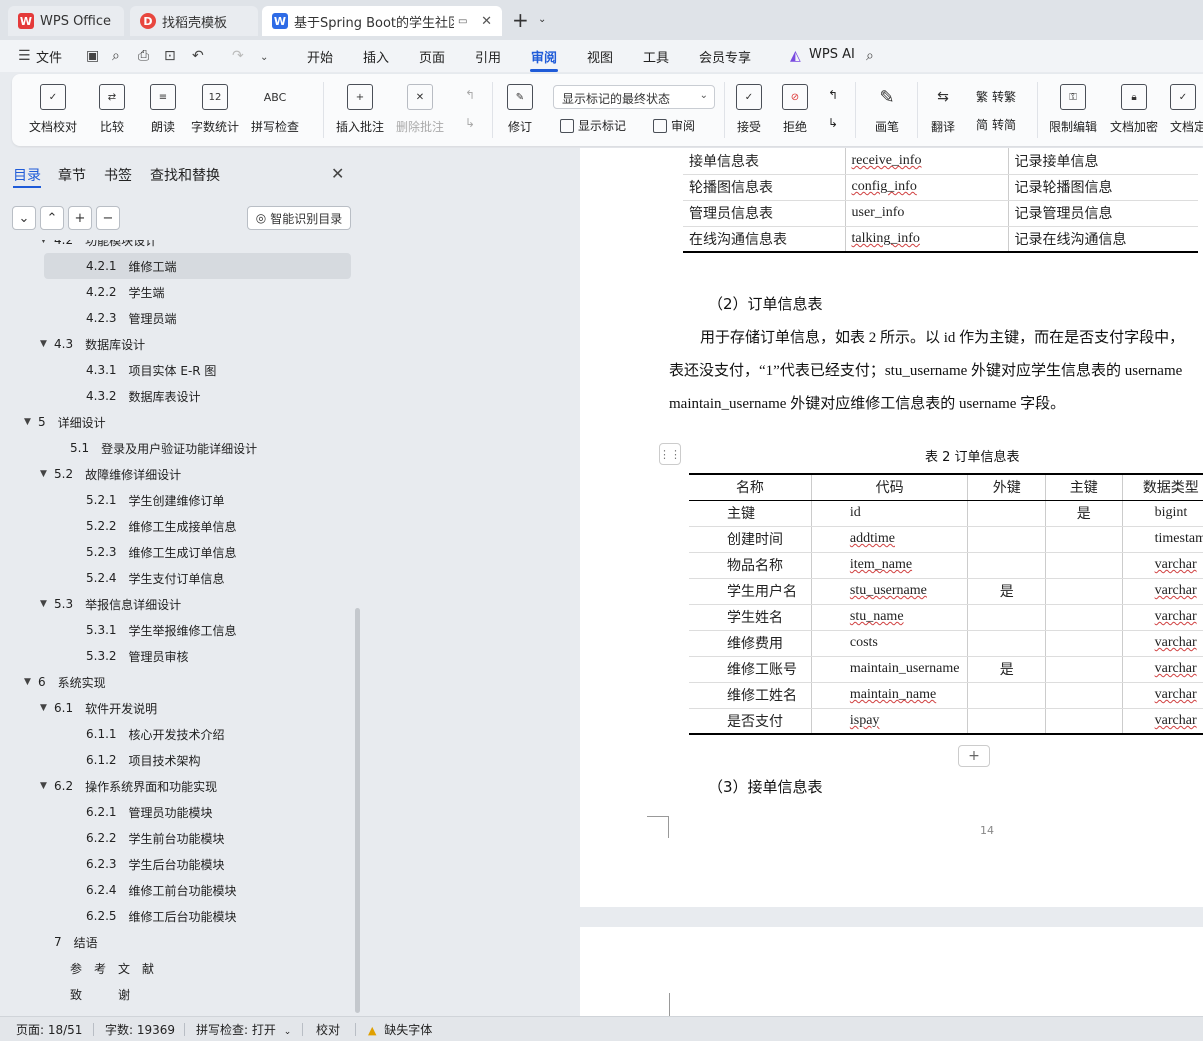 This screenshot has height=1041, width=1203. Describe the element at coordinates (674, 125) in the screenshot. I see `review-pane-button: 审阅` at that location.